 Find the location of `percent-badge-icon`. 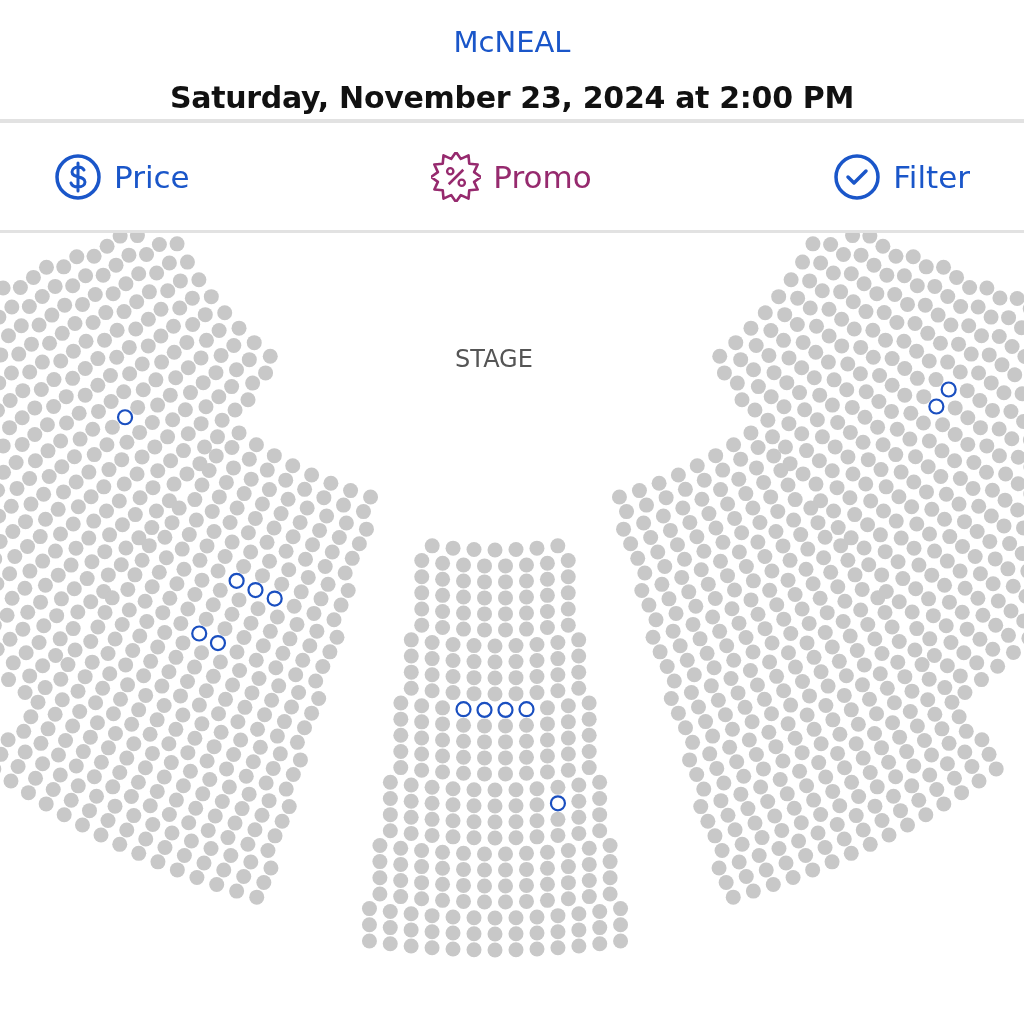

percent-badge-icon is located at coordinates (456, 176).